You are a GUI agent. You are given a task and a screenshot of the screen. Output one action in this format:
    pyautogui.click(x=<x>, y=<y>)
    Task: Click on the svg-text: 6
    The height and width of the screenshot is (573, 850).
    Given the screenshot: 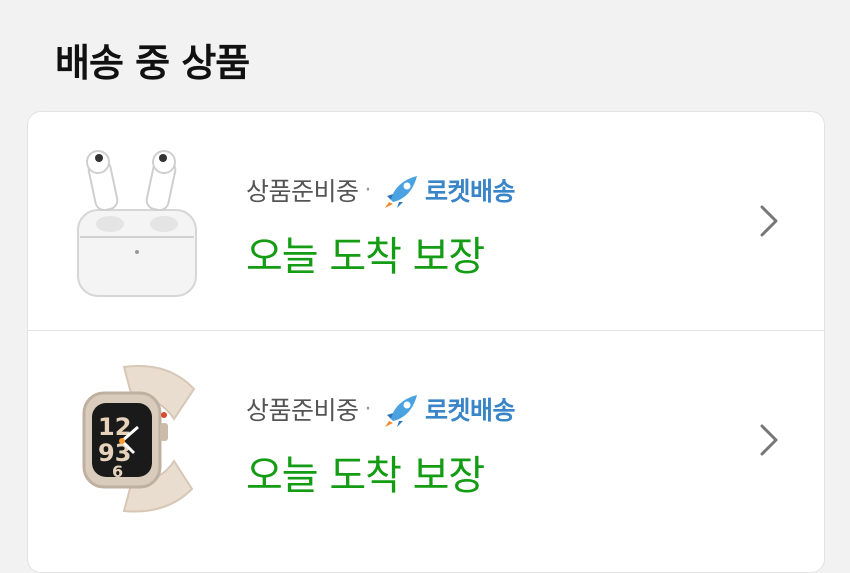 What is the action you would take?
    pyautogui.click(x=117, y=471)
    